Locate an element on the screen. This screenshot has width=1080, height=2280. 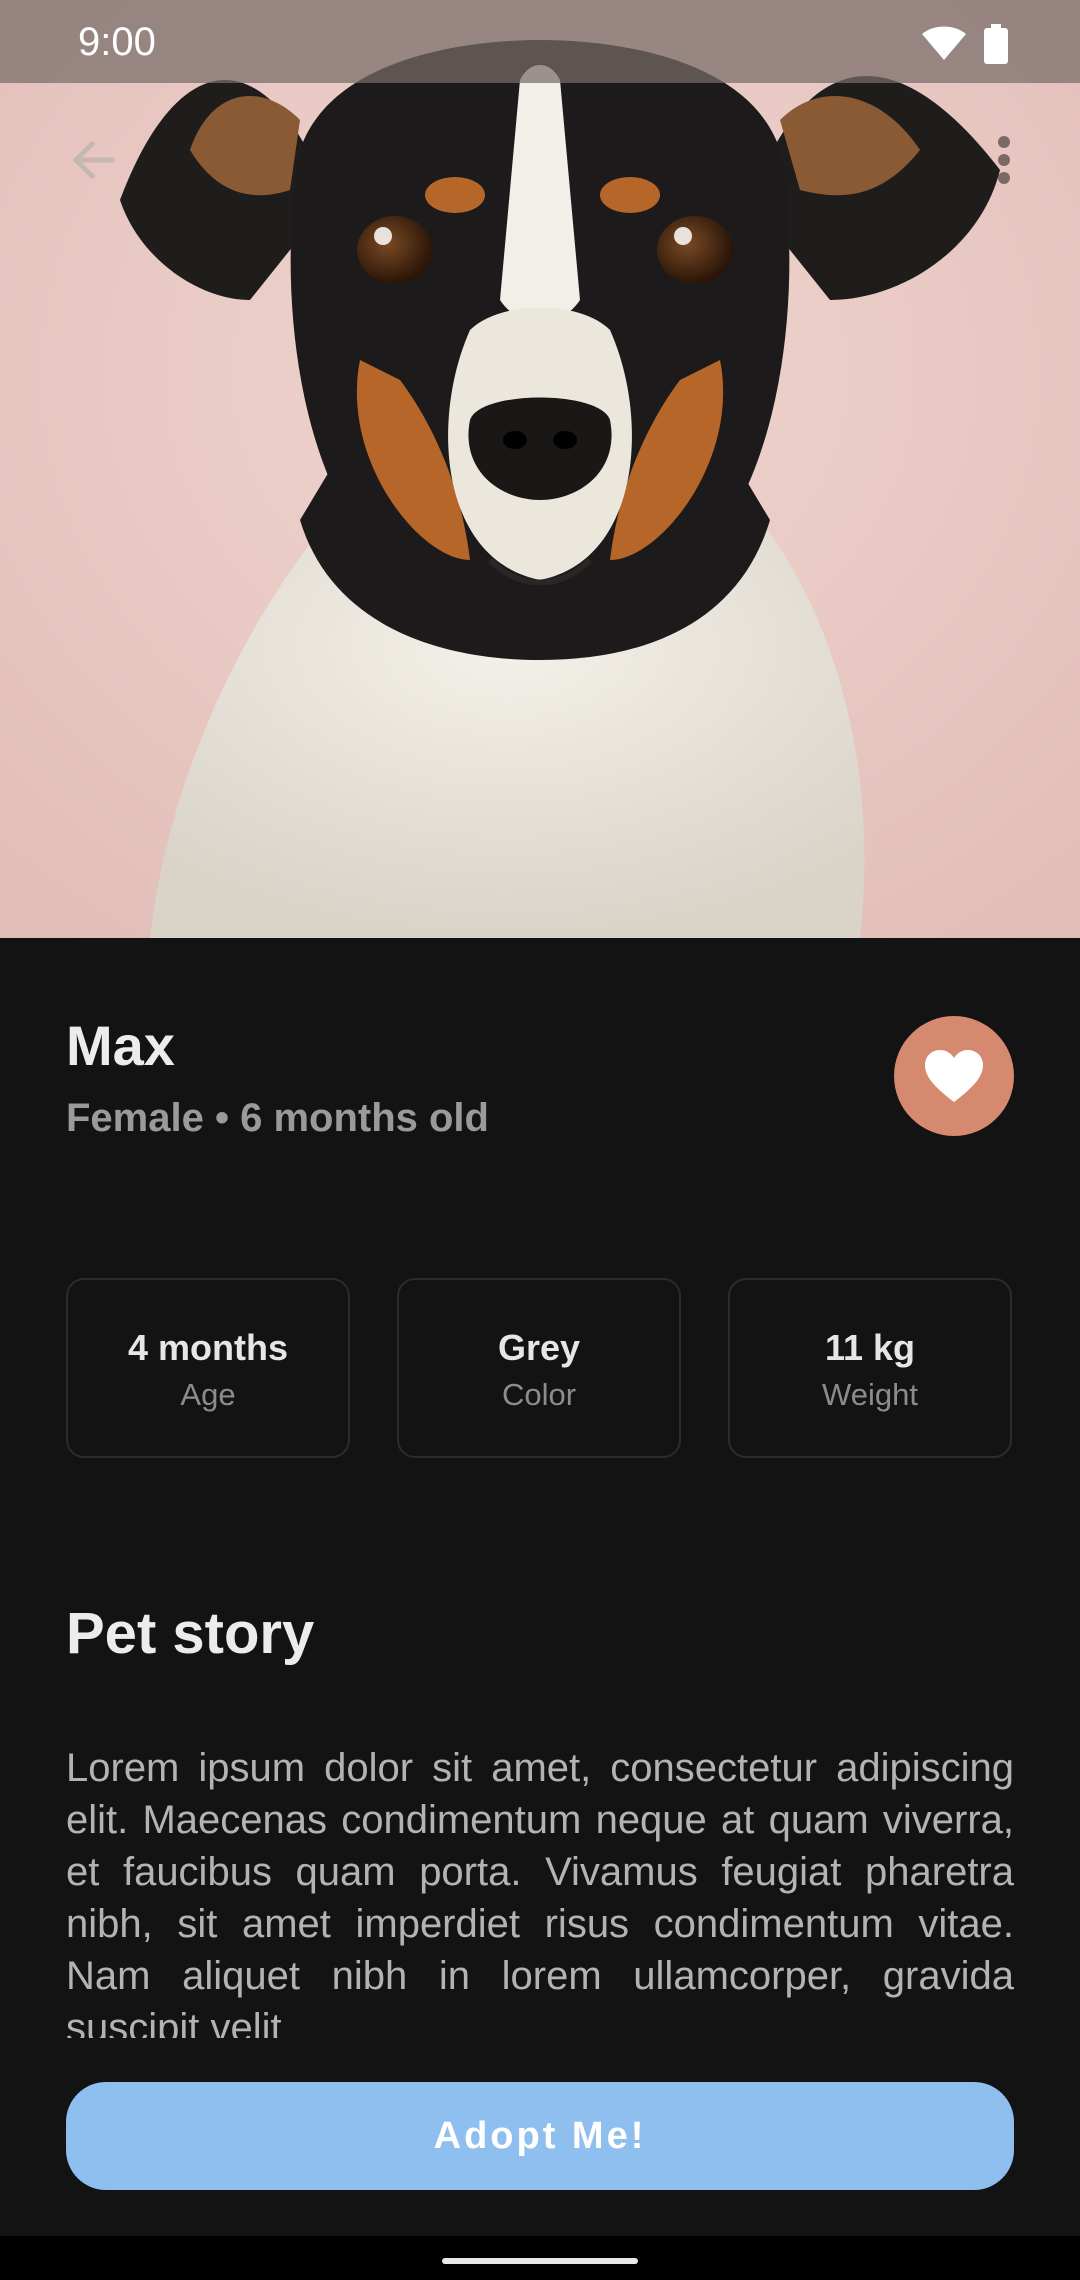
arrow-back-icon is located at coordinates (93, 160).